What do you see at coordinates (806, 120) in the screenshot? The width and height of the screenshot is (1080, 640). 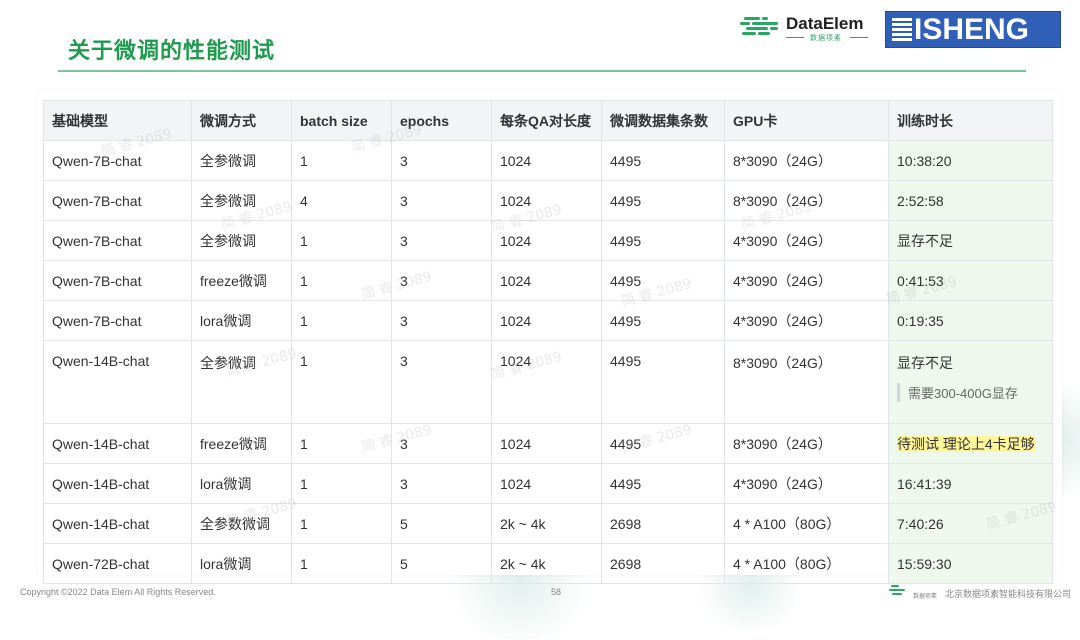 I see `header-gpu: GPU卡` at bounding box center [806, 120].